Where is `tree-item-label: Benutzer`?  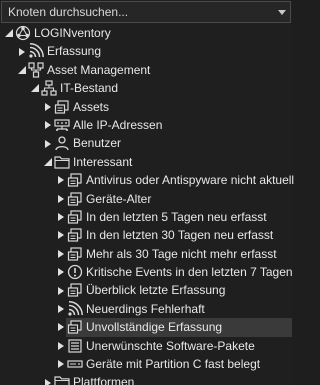
tree-item-label: Benutzer is located at coordinates (97, 143).